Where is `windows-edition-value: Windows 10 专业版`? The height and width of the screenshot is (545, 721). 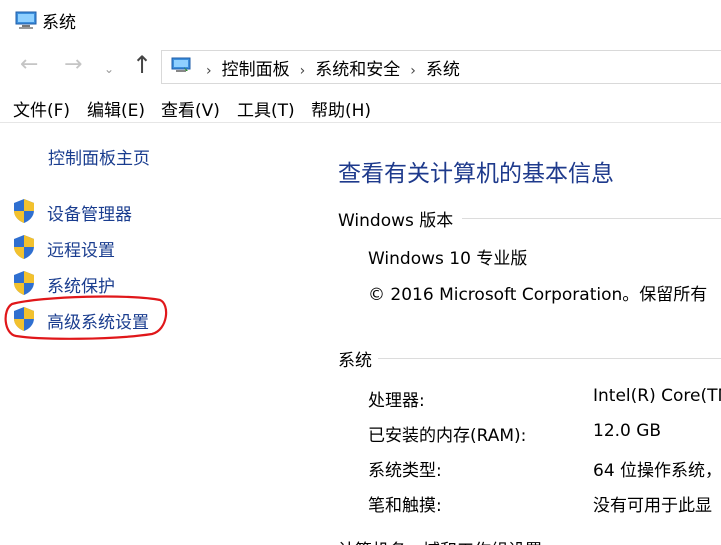 windows-edition-value: Windows 10 专业版 is located at coordinates (448, 259).